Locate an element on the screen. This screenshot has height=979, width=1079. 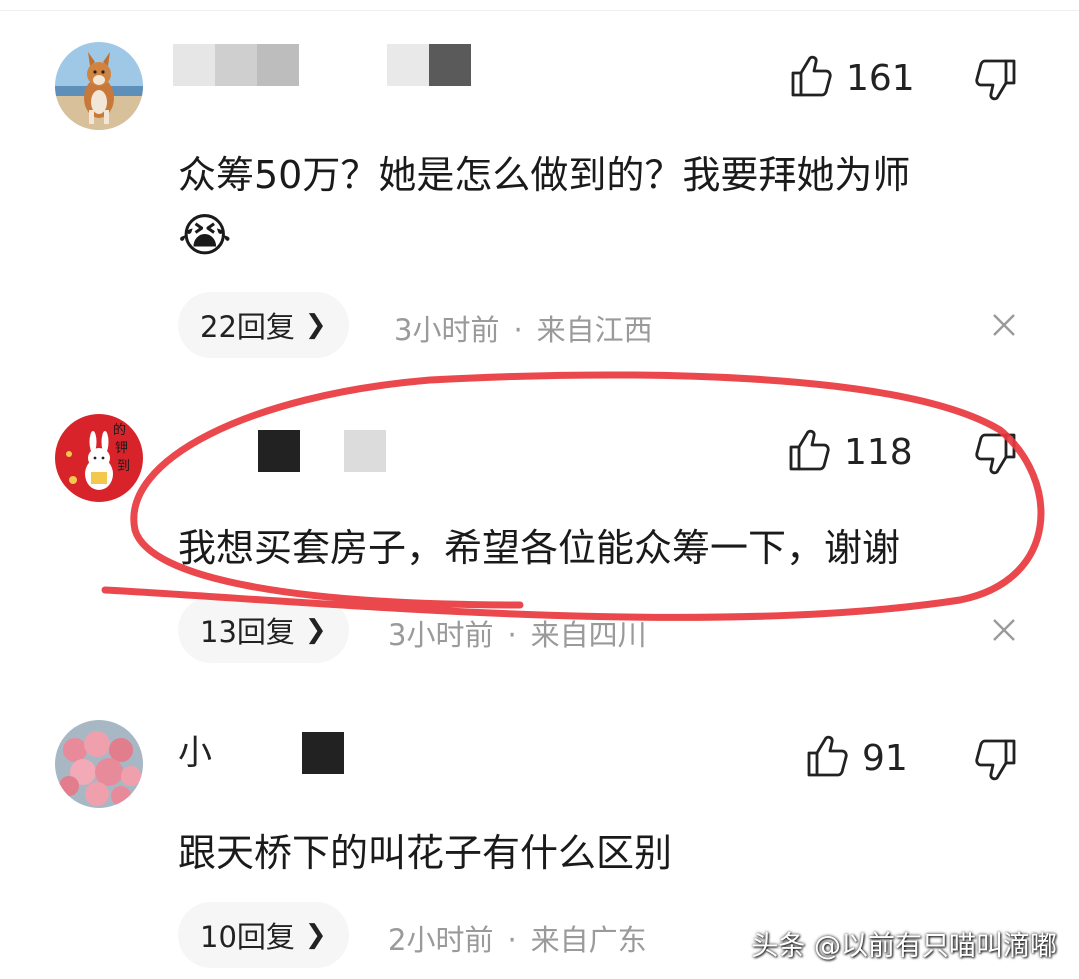
like-button: 91 is located at coordinates (857, 758).